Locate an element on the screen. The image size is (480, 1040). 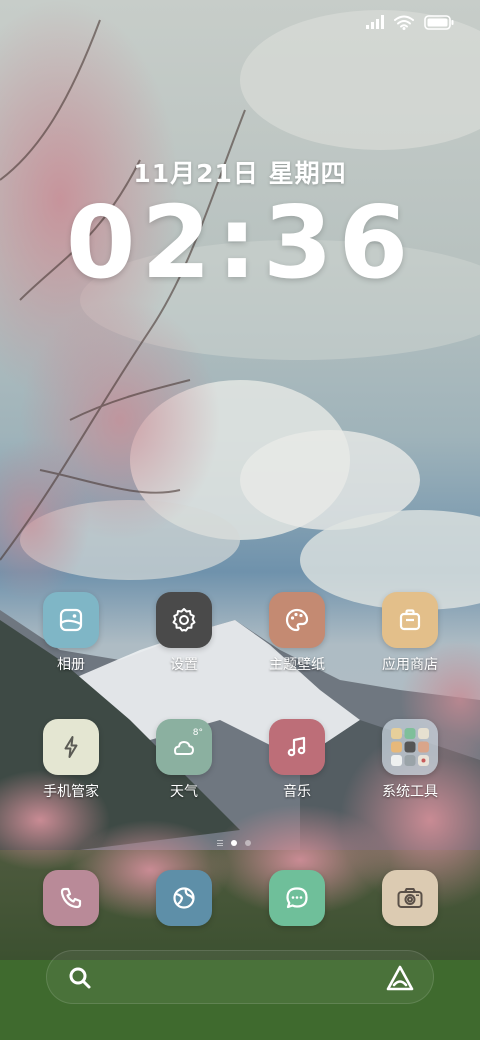
page-indicator-minus-one is located at coordinates (220, 843).